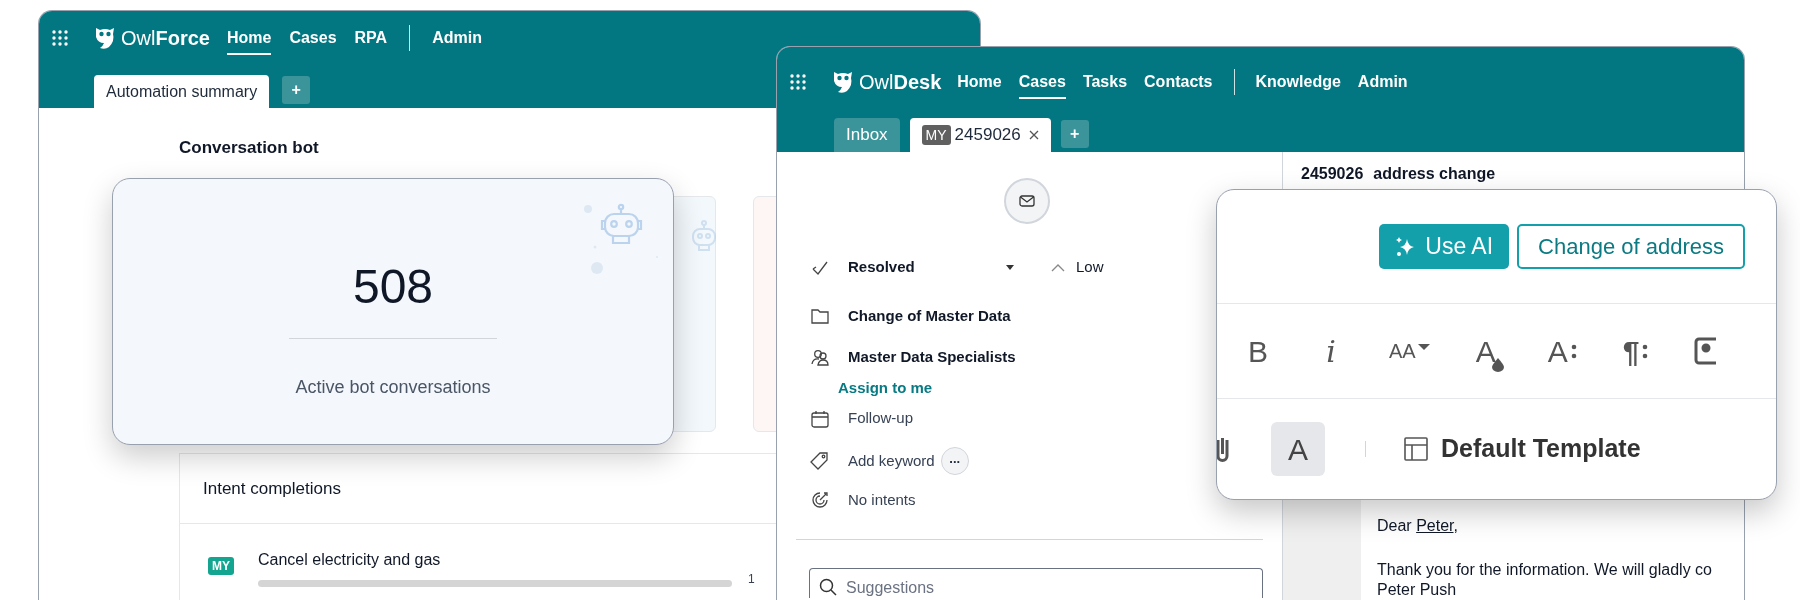  Describe the element at coordinates (1423, 347) in the screenshot. I see `caret-icon` at that location.